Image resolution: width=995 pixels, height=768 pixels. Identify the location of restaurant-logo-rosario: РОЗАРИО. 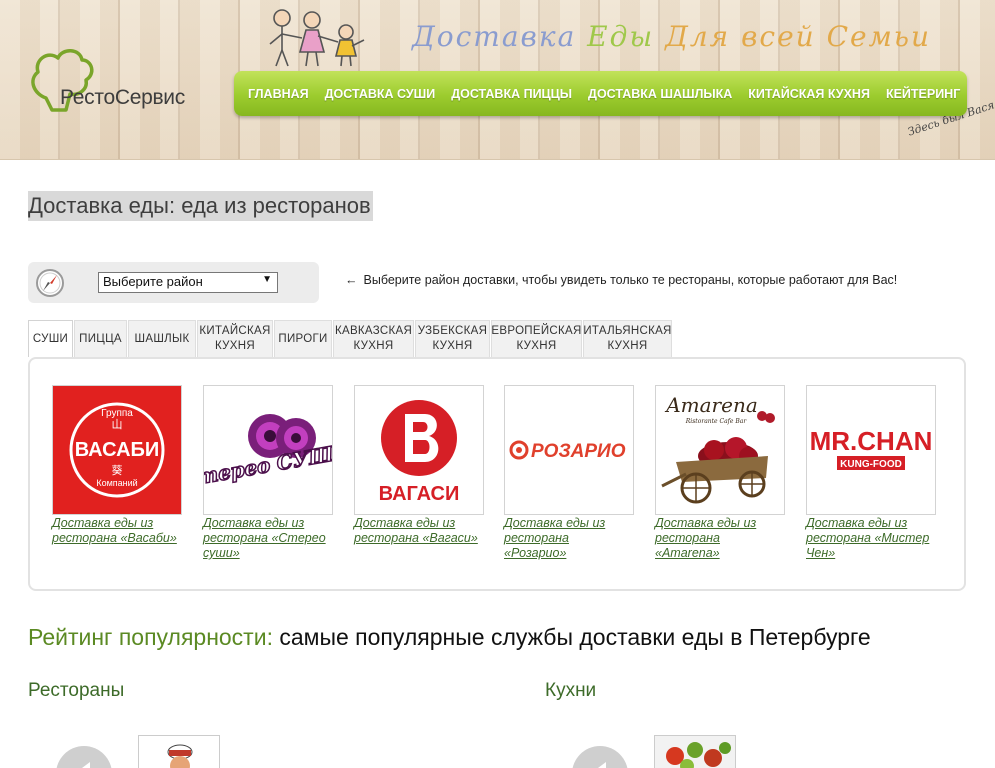
(569, 450).